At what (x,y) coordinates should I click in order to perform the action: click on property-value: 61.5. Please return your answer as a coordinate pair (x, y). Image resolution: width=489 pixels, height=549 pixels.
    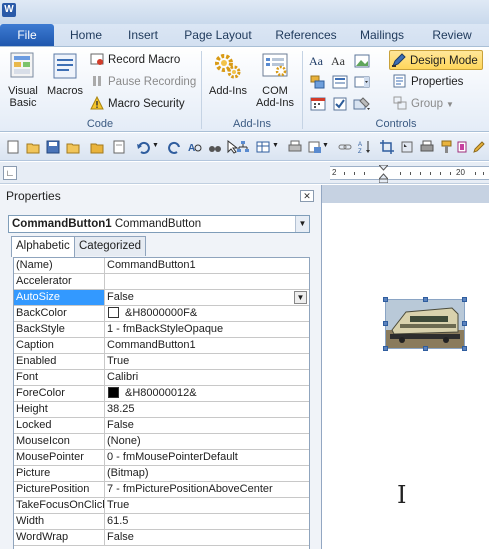
    Looking at the image, I should click on (207, 521).